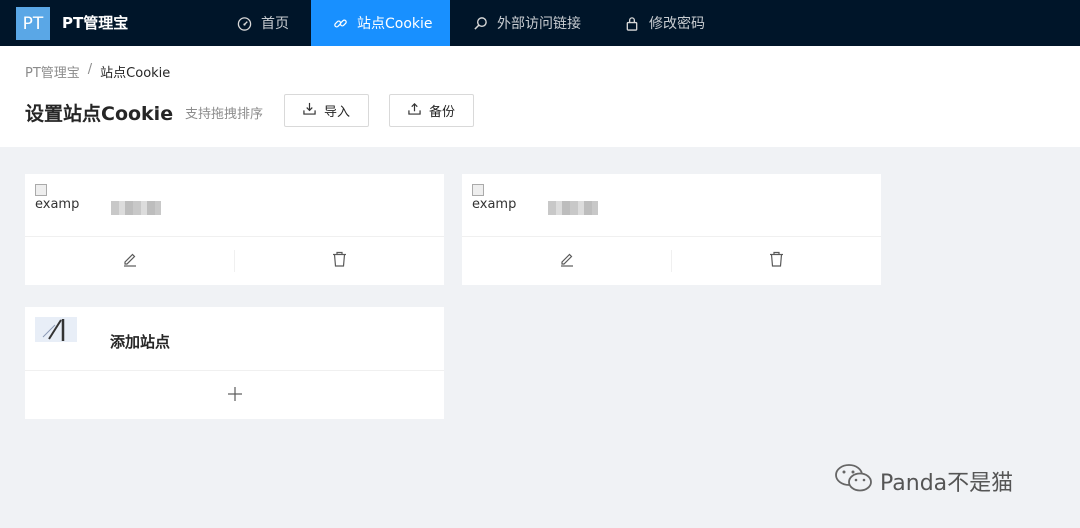 Image resolution: width=1080 pixels, height=528 pixels. What do you see at coordinates (234, 363) in the screenshot?
I see `add-site-card: 添加站点` at bounding box center [234, 363].